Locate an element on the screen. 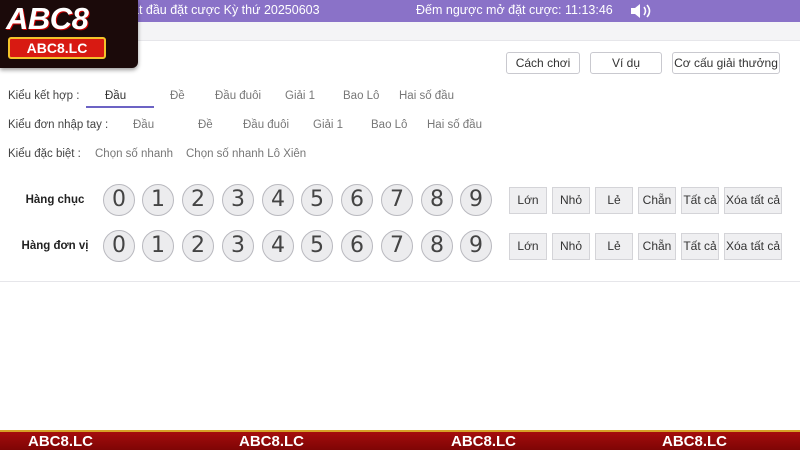 The width and height of the screenshot is (800, 450). logo-badge: ABC8.LC is located at coordinates (57, 48).